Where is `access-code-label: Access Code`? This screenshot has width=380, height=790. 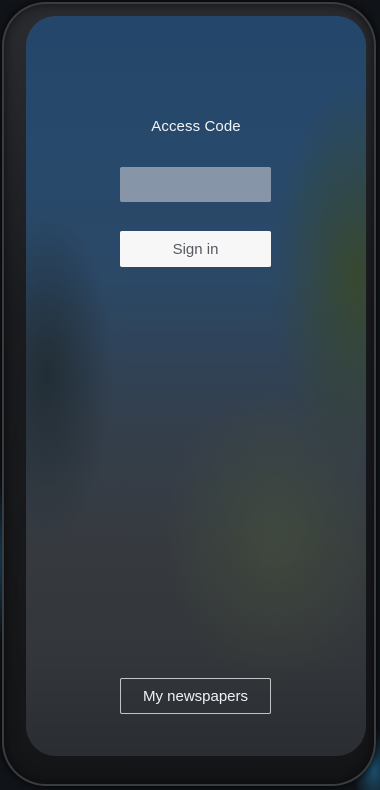 access-code-label: Access Code is located at coordinates (196, 126).